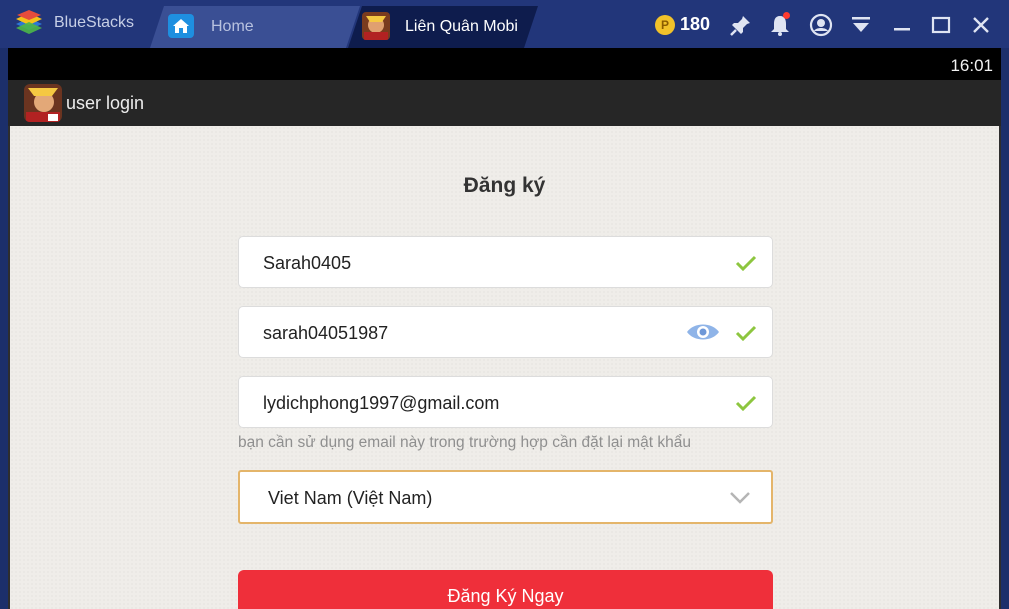 The width and height of the screenshot is (1009, 609). I want to click on eye-icon, so click(703, 332).